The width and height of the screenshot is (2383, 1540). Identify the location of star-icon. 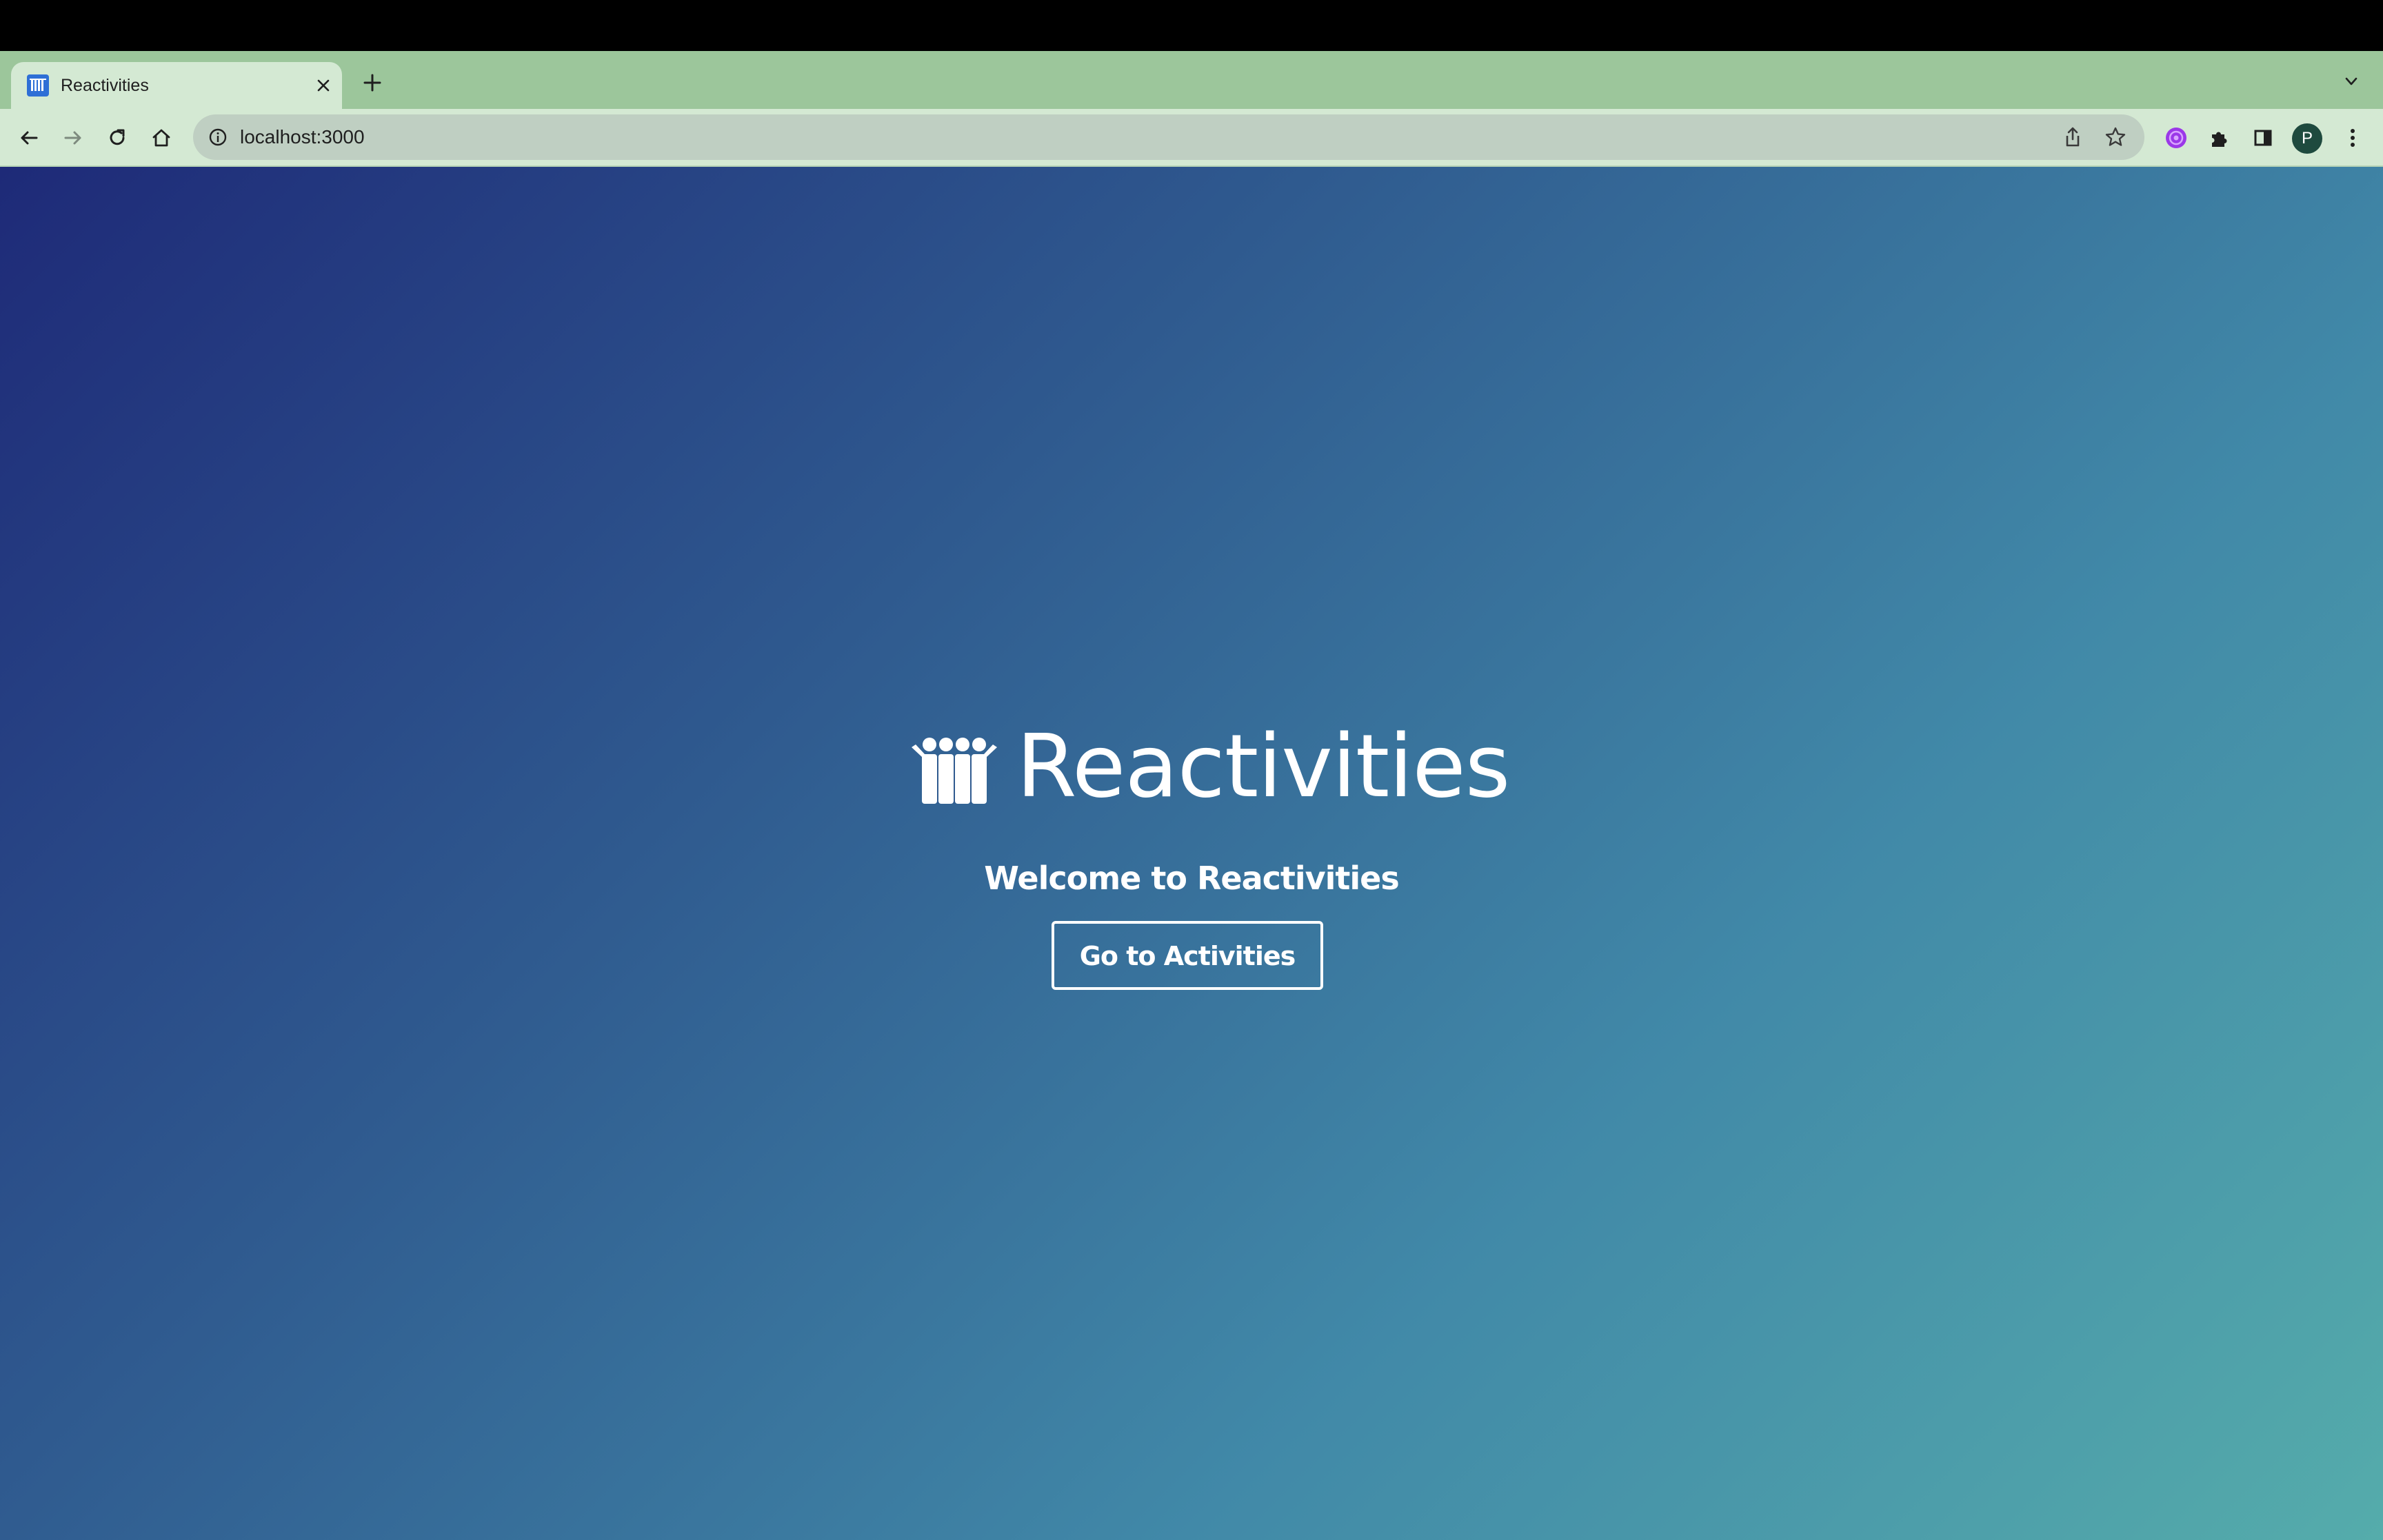
(2115, 138).